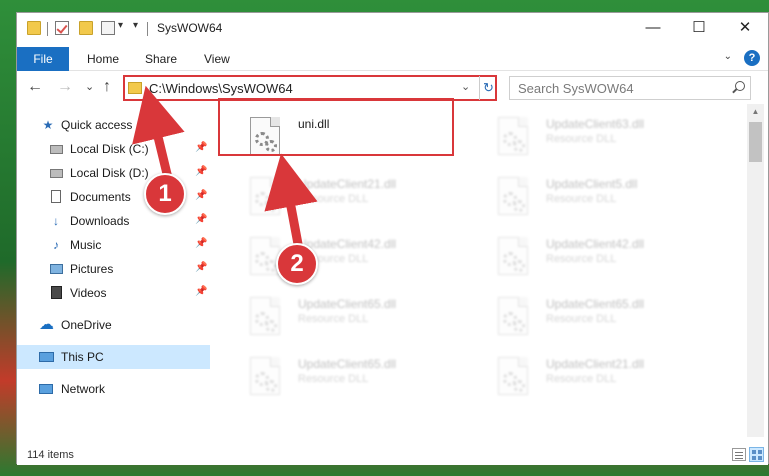 The width and height of the screenshot is (769, 476). What do you see at coordinates (595, 364) in the screenshot?
I see `file-name: UpdateClient21.dll` at bounding box center [595, 364].